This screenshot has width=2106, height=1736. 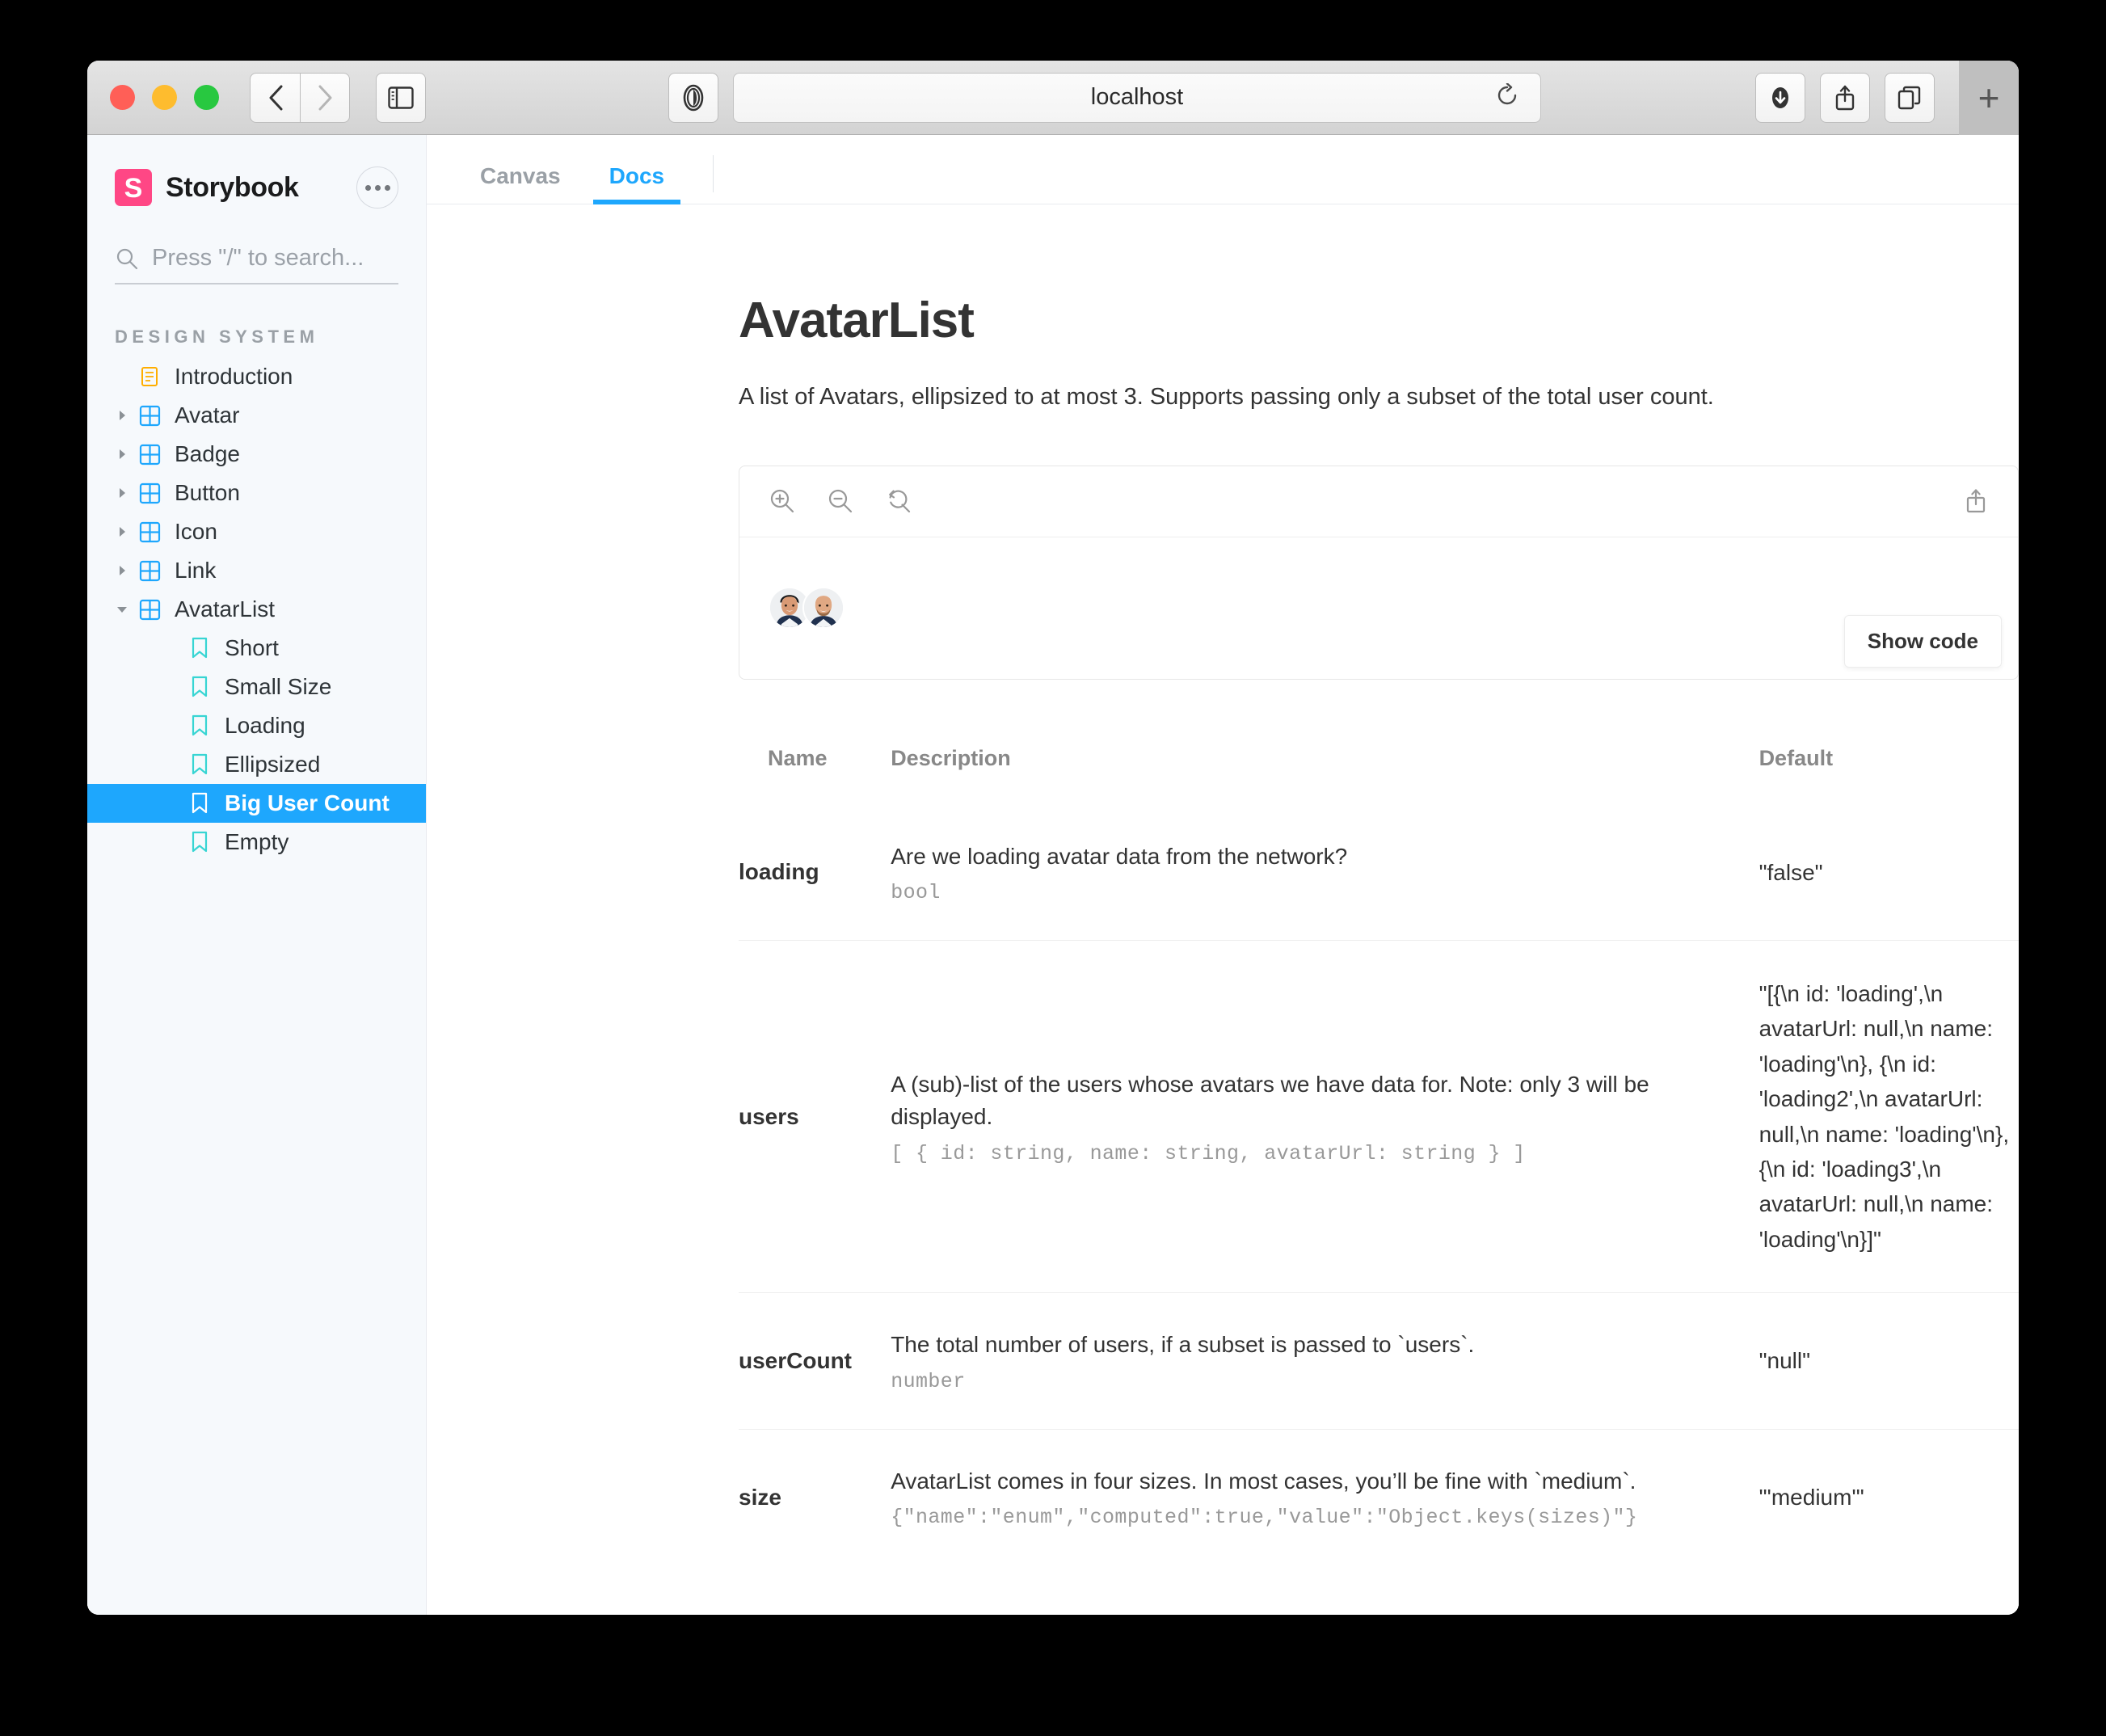 I want to click on props-table-header-row: Name Description Default, so click(x=1379, y=775).